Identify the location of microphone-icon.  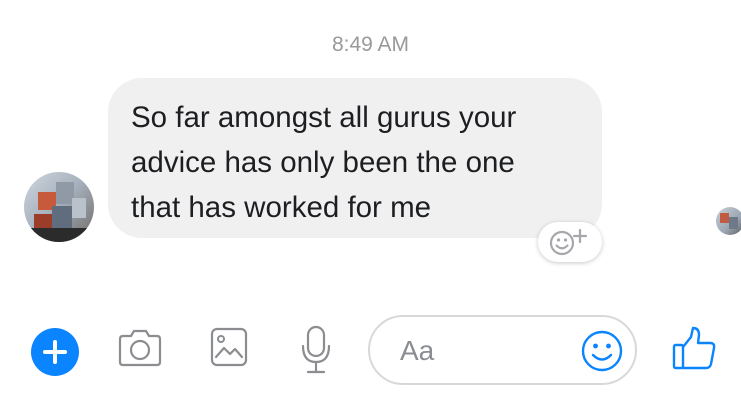
(316, 349).